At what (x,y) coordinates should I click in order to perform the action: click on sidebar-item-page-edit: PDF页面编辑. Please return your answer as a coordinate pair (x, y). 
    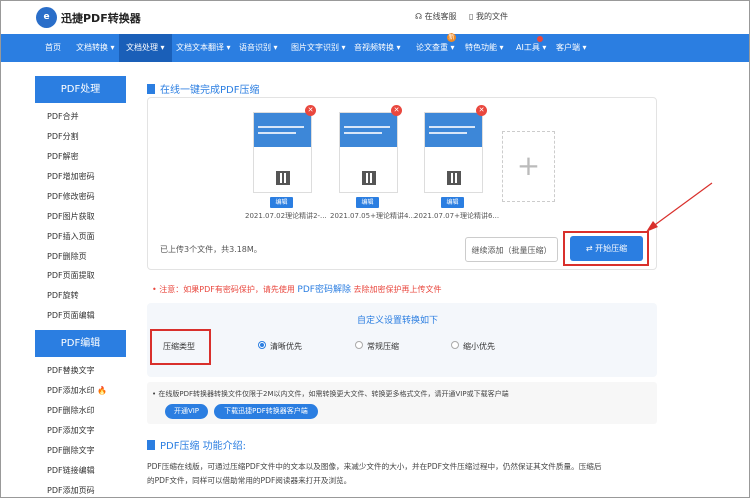
    Looking at the image, I should click on (71, 315).